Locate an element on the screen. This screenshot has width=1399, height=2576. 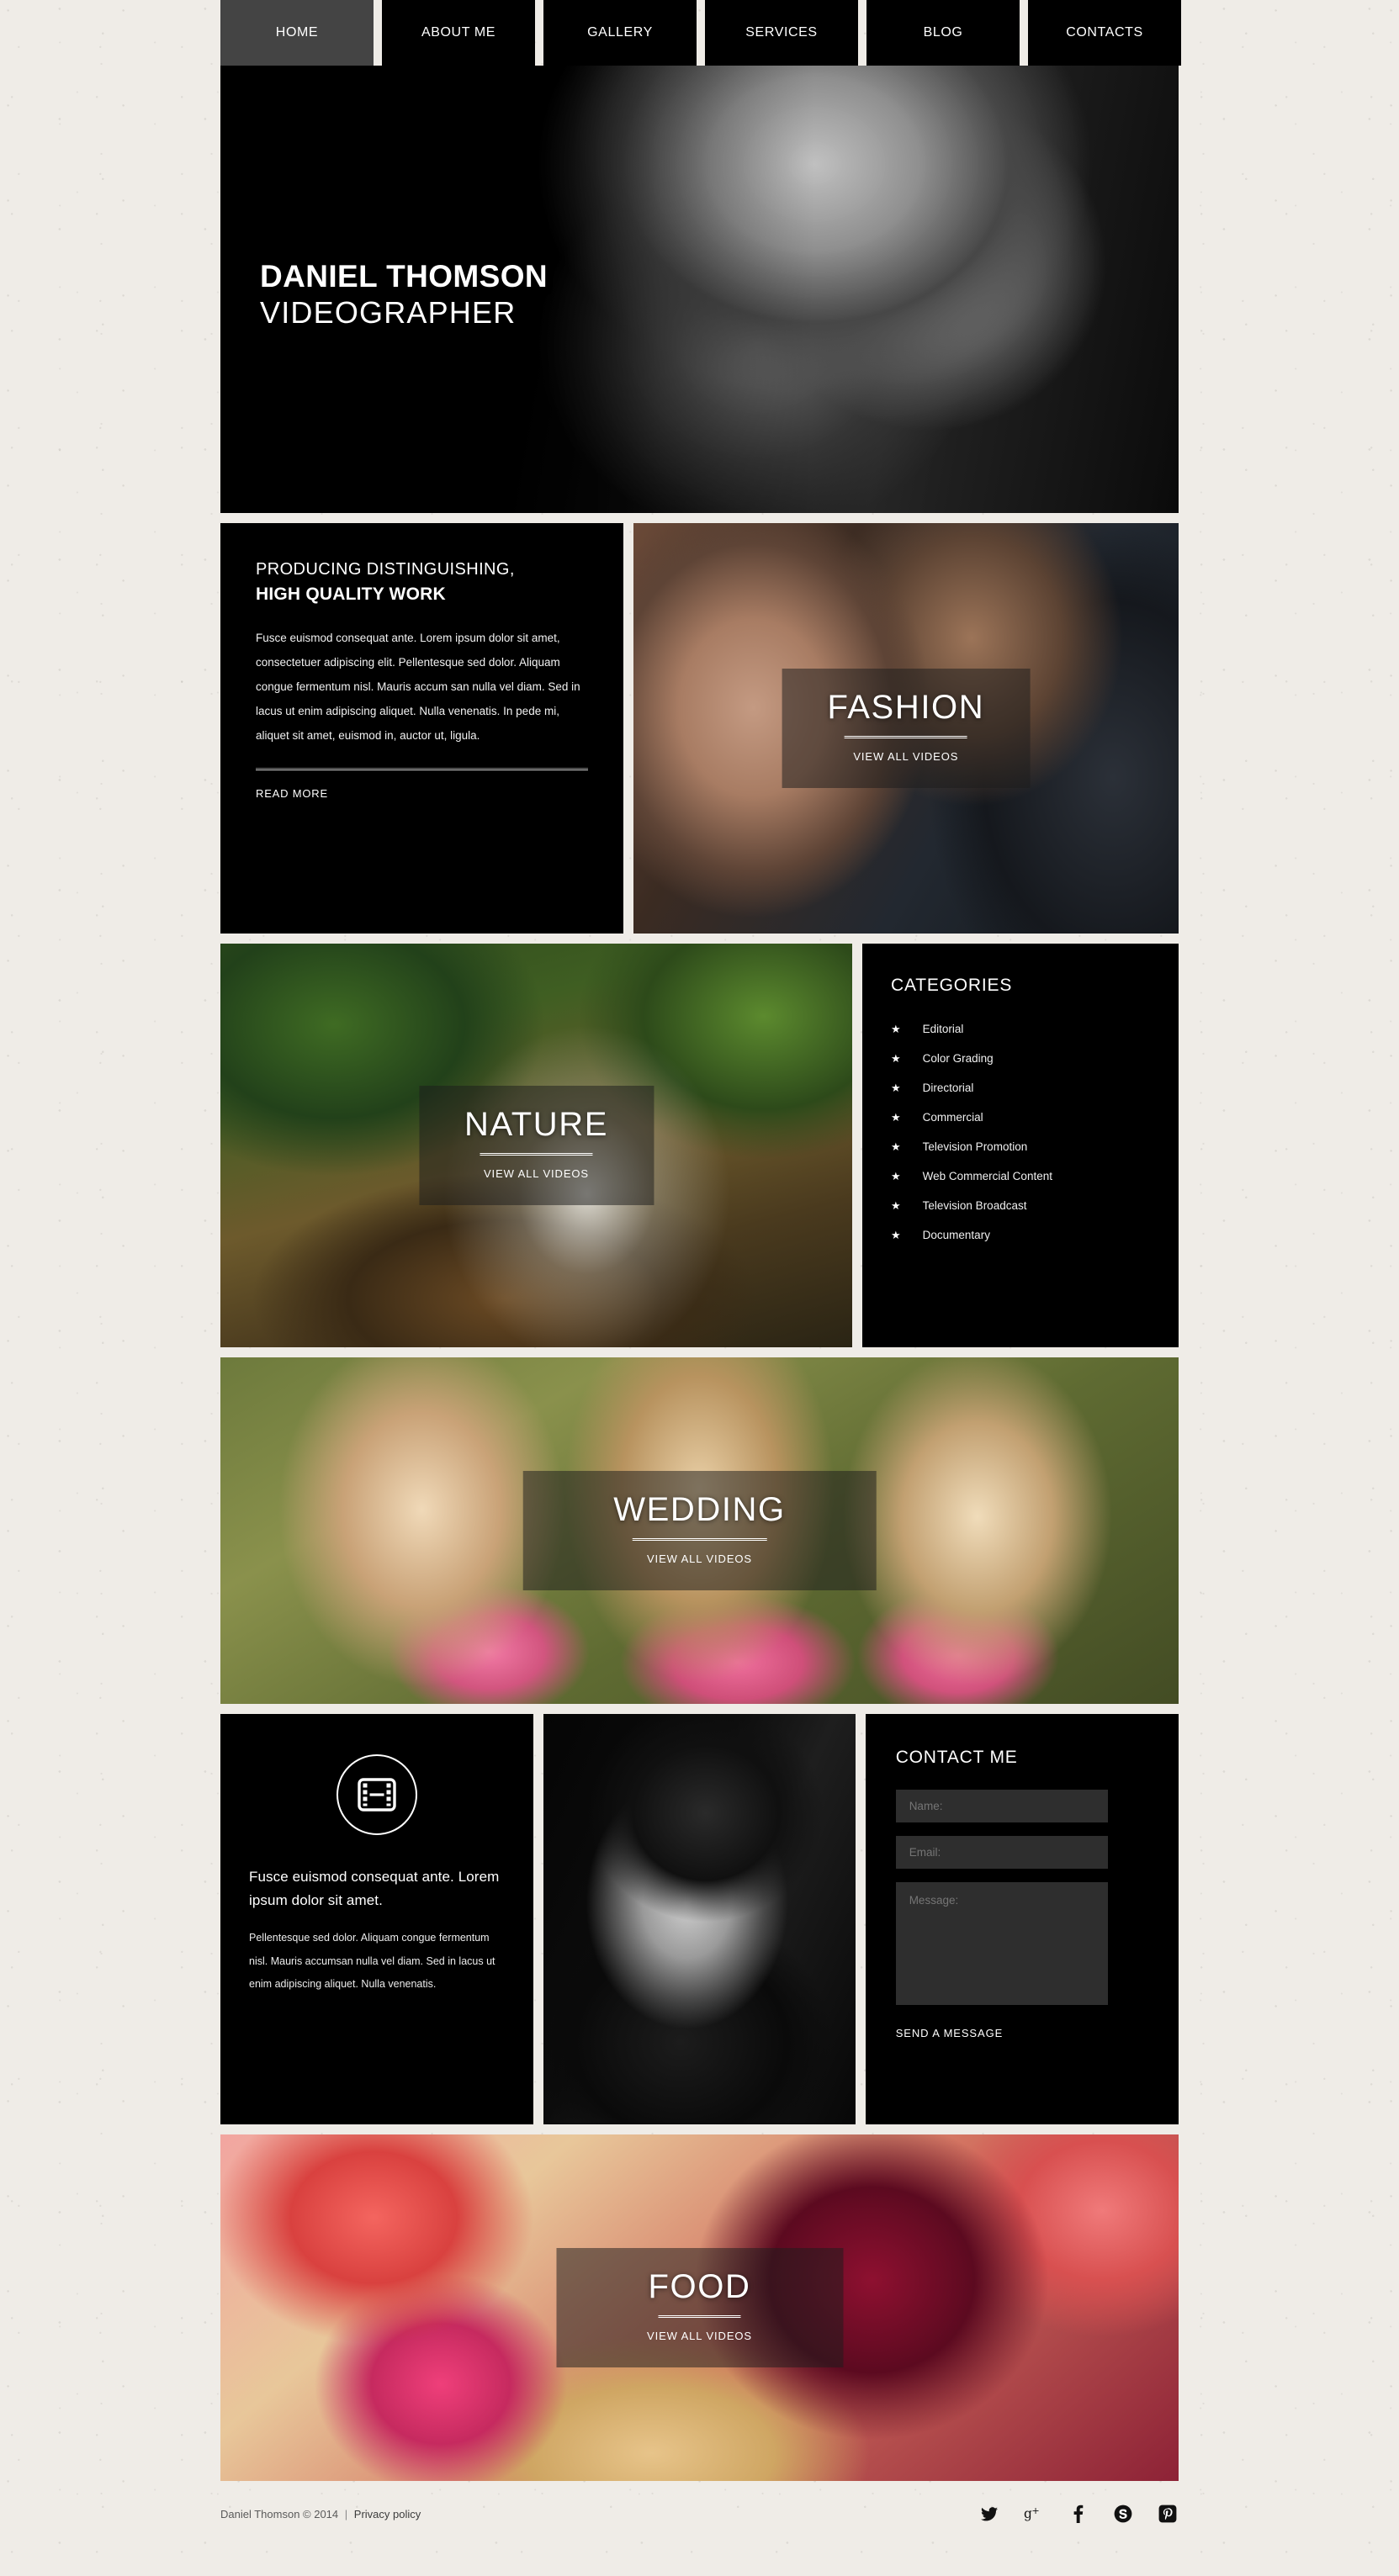
row-food: FOOD VIEW ALL VIDEOS is located at coordinates (699, 2307).